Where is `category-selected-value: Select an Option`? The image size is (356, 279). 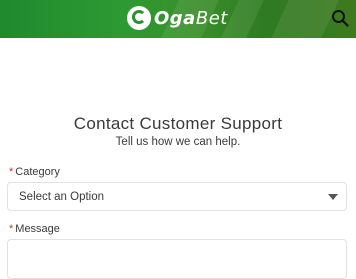 category-selected-value: Select an Option is located at coordinates (62, 197).